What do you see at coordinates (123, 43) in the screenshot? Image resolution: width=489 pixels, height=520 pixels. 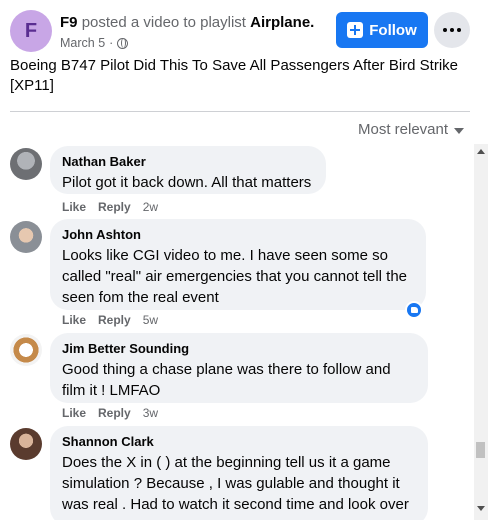 I see `globe-icon` at bounding box center [123, 43].